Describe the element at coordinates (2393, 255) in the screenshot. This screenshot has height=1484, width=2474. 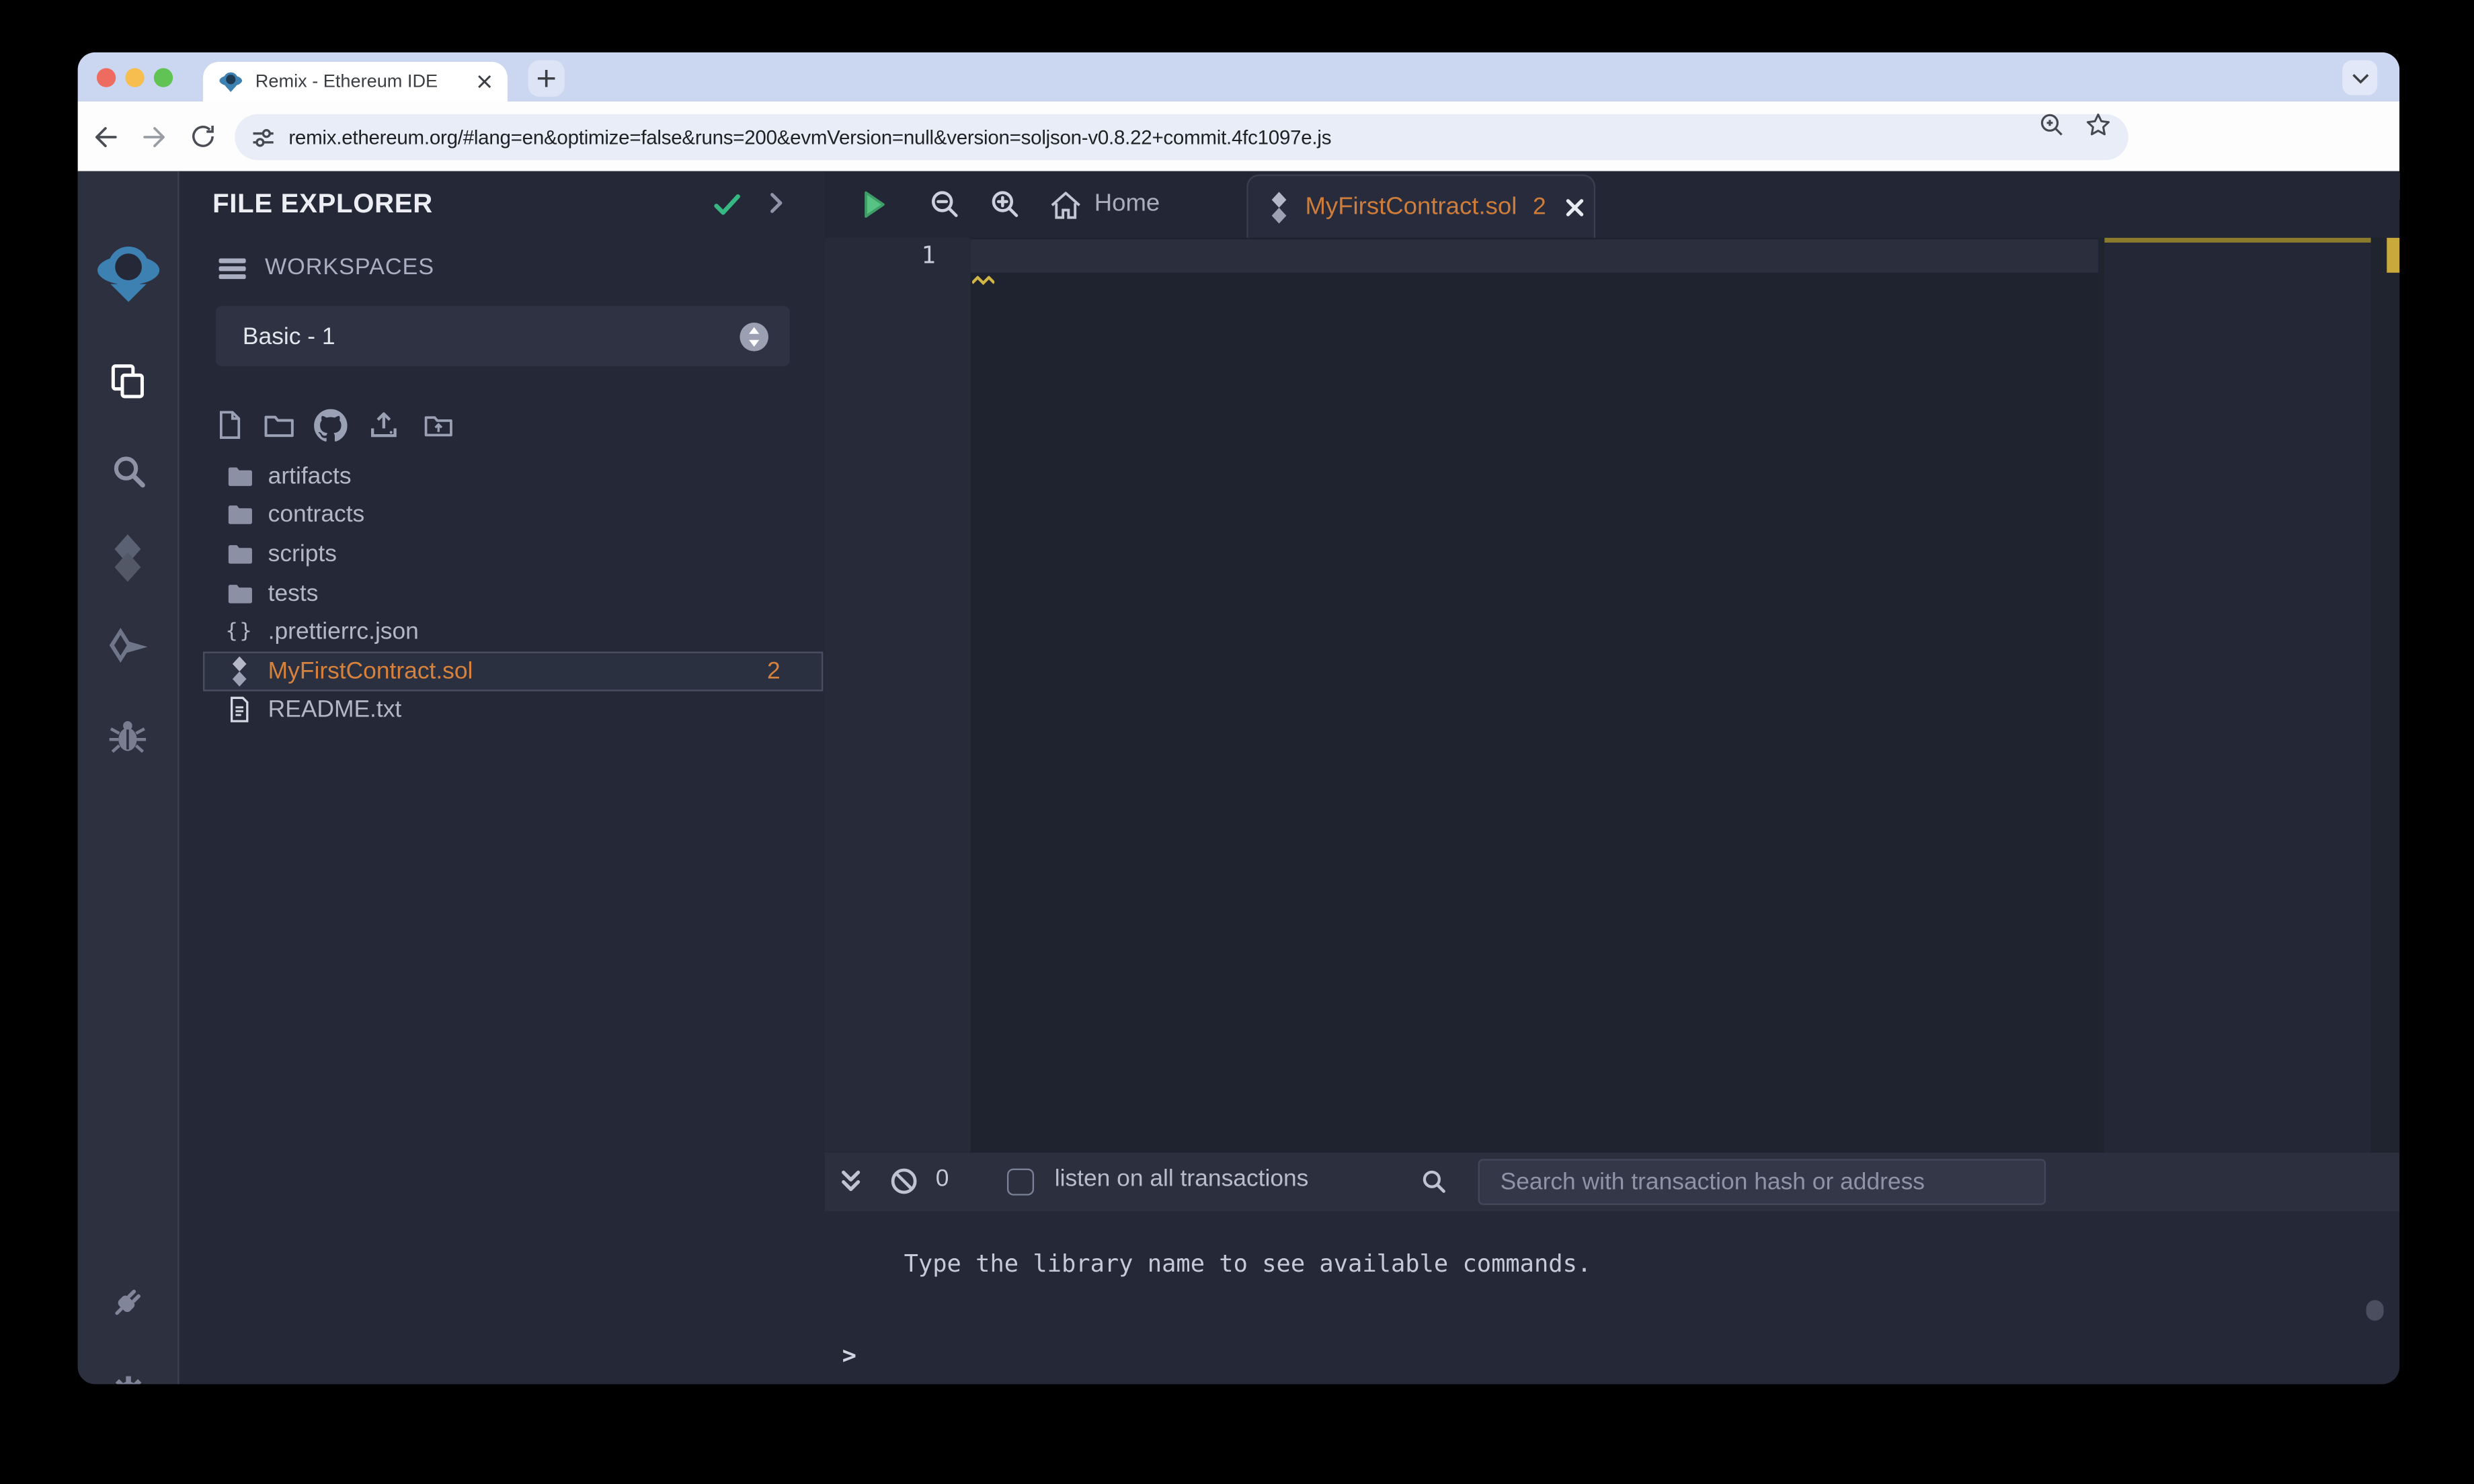
I see `overview-ruler-warning-marker` at that location.